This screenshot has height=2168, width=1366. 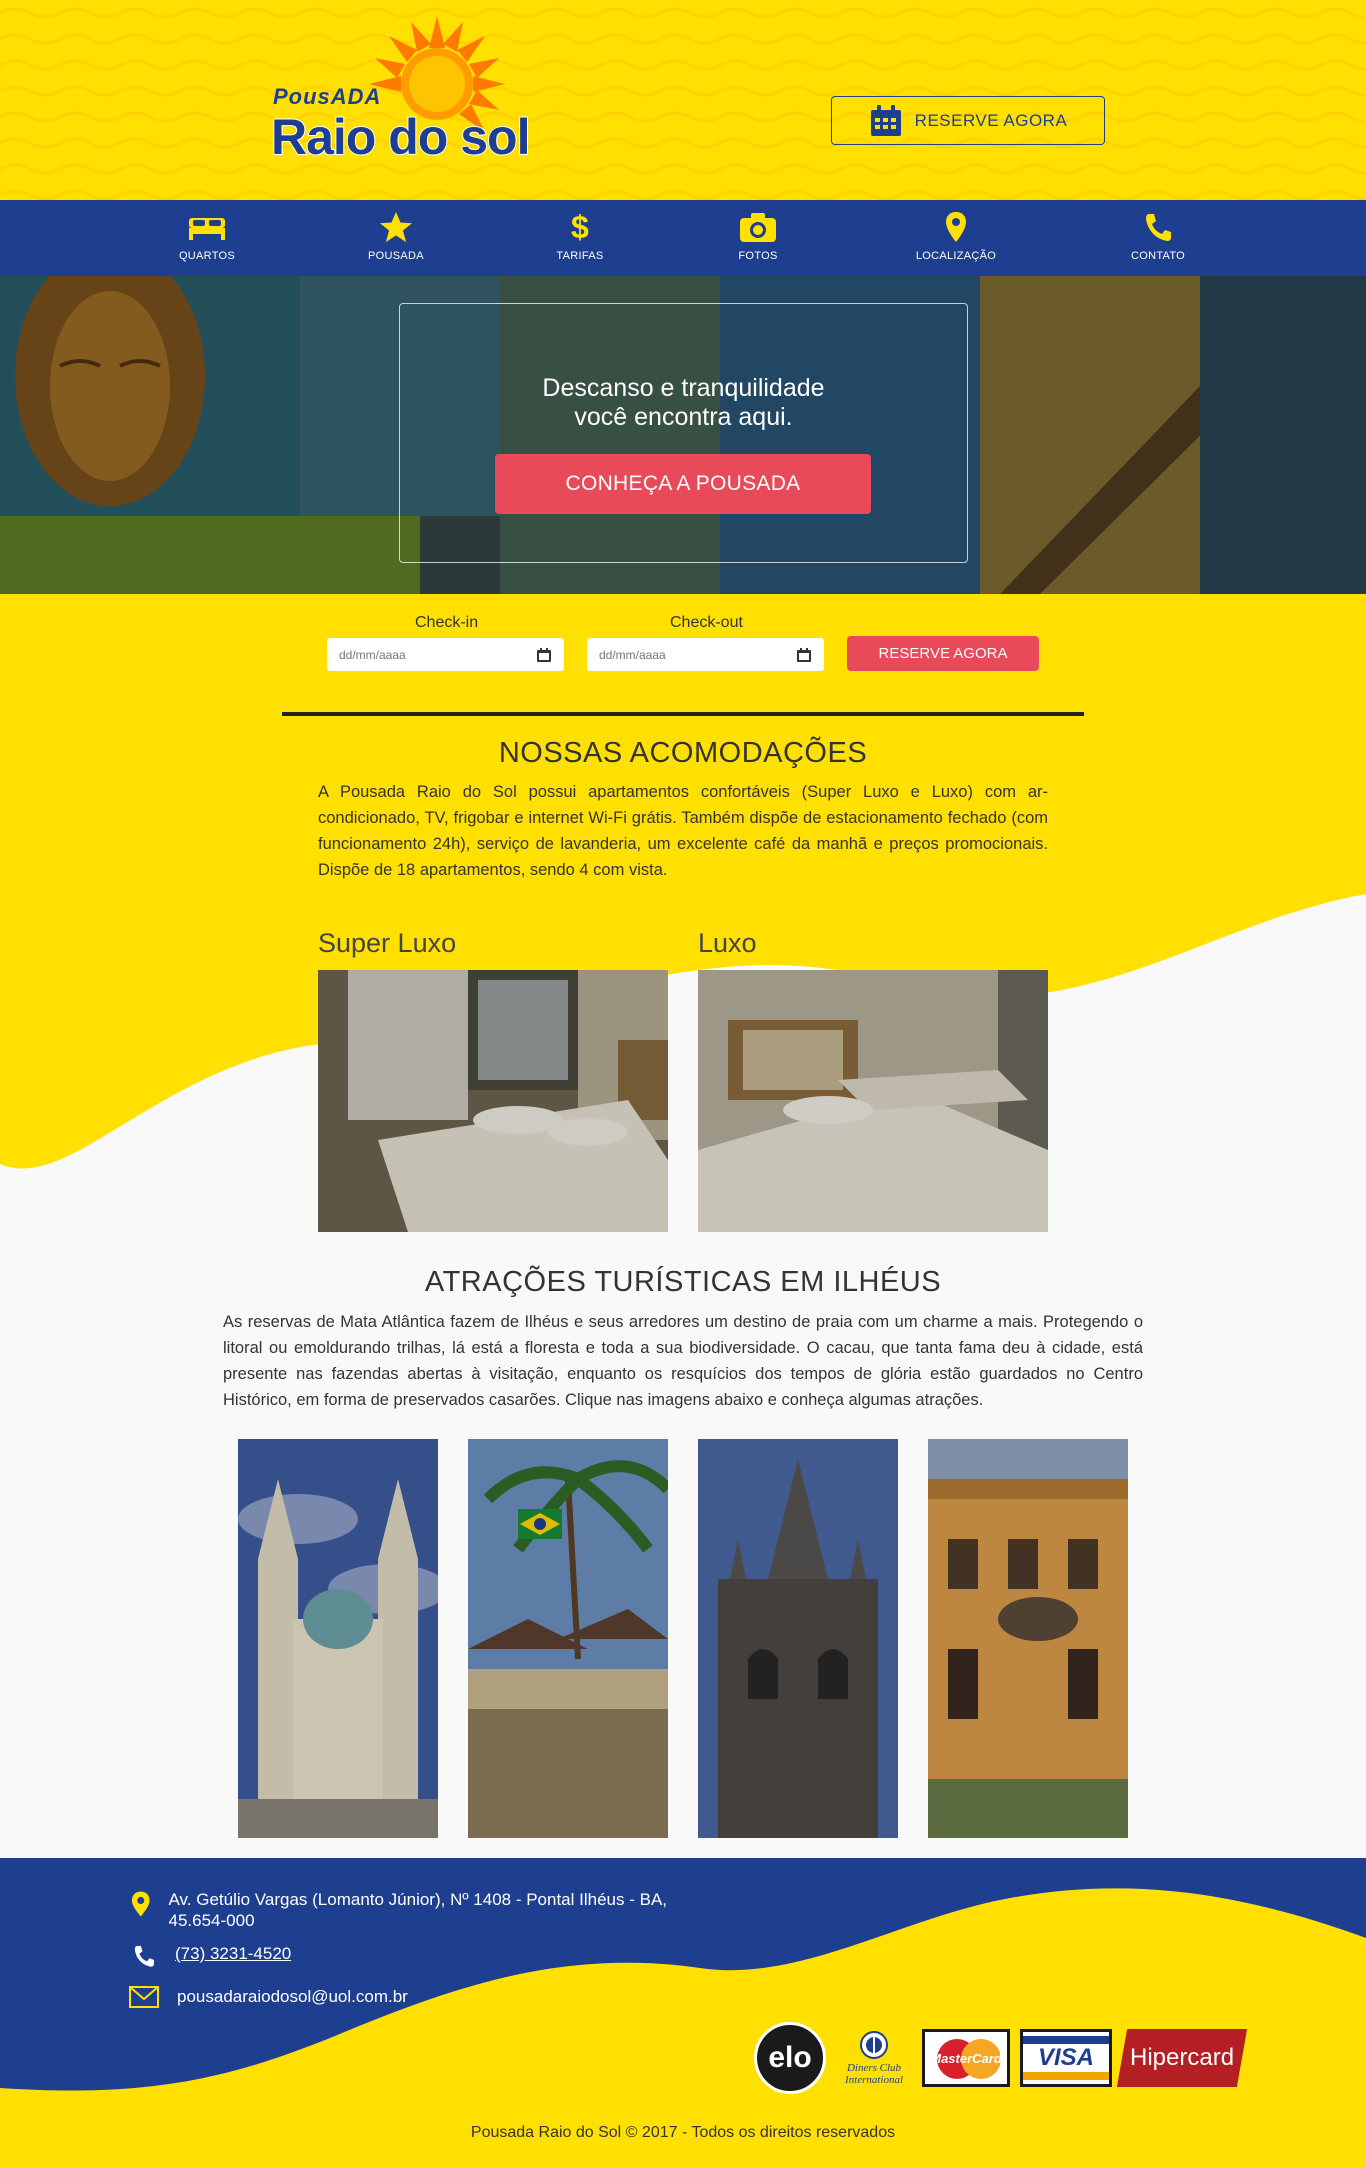 I want to click on email-text: pousadaraiodosol@uol.com.br, so click(x=292, y=1996).